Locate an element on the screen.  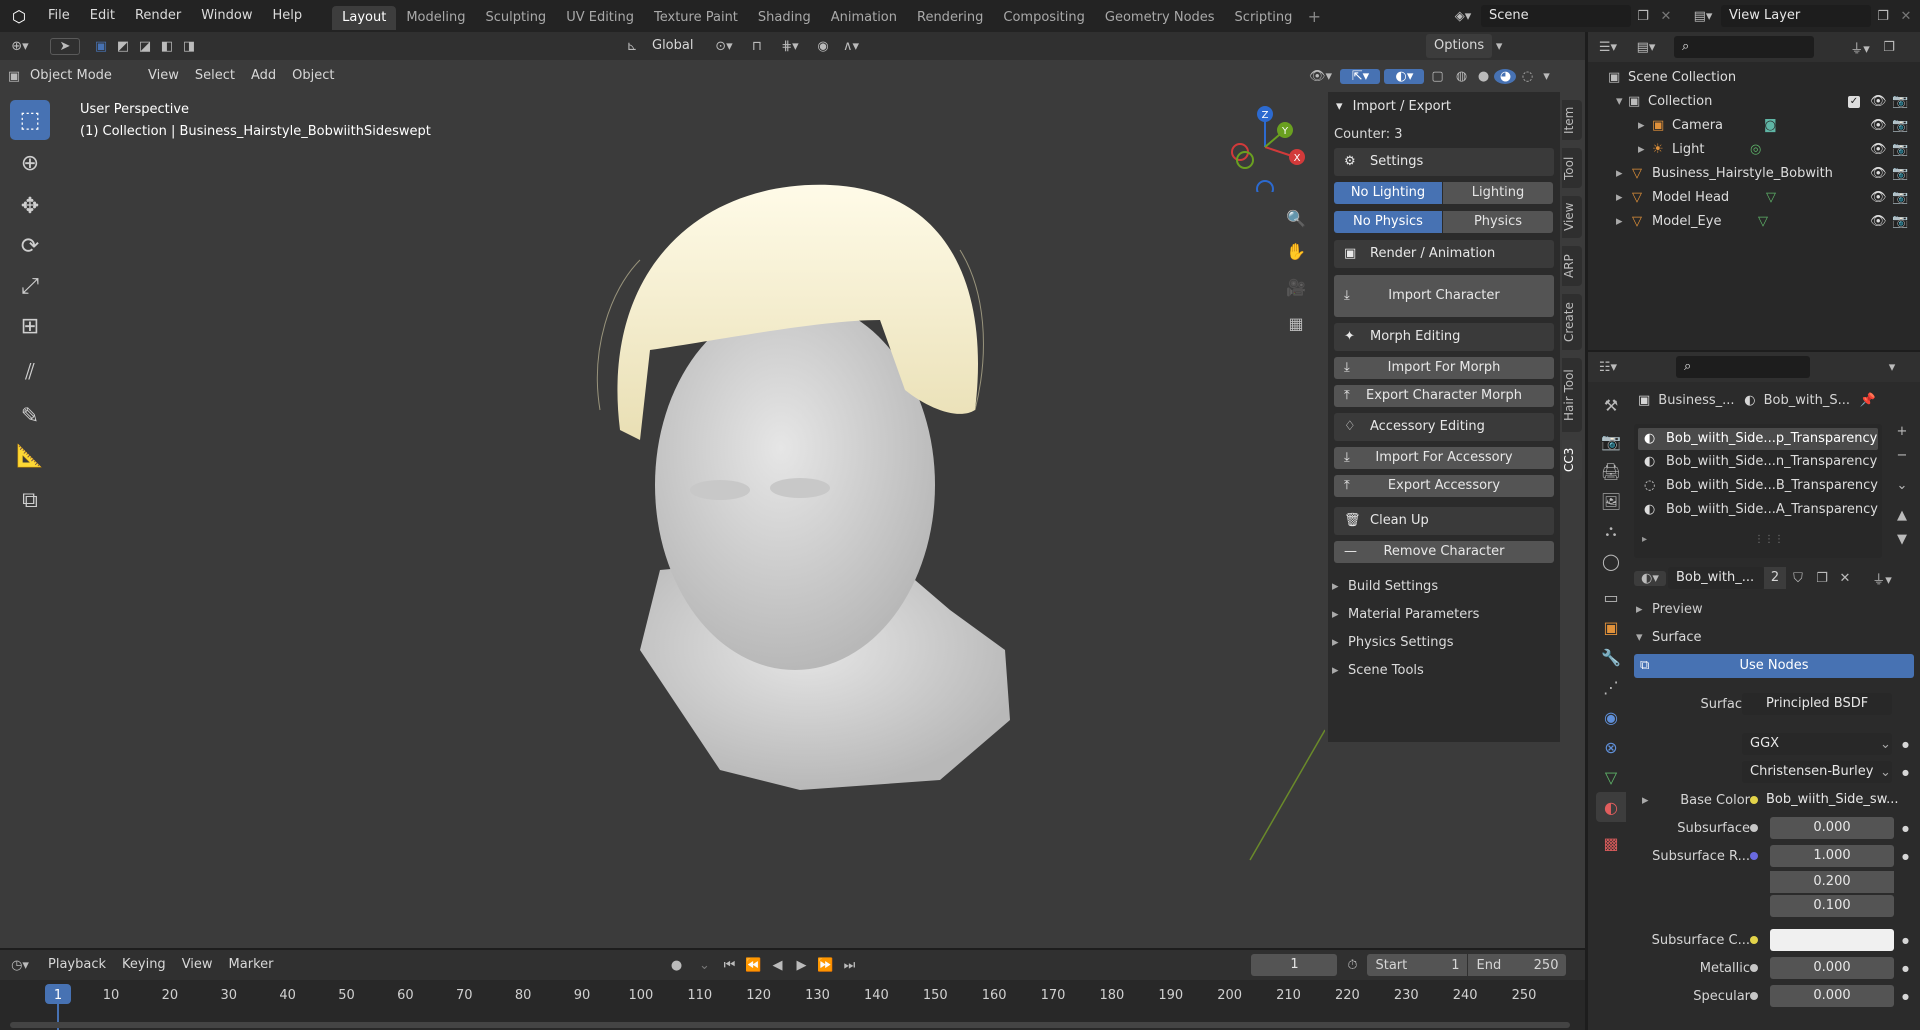
object-menu: Object is located at coordinates (313, 76).